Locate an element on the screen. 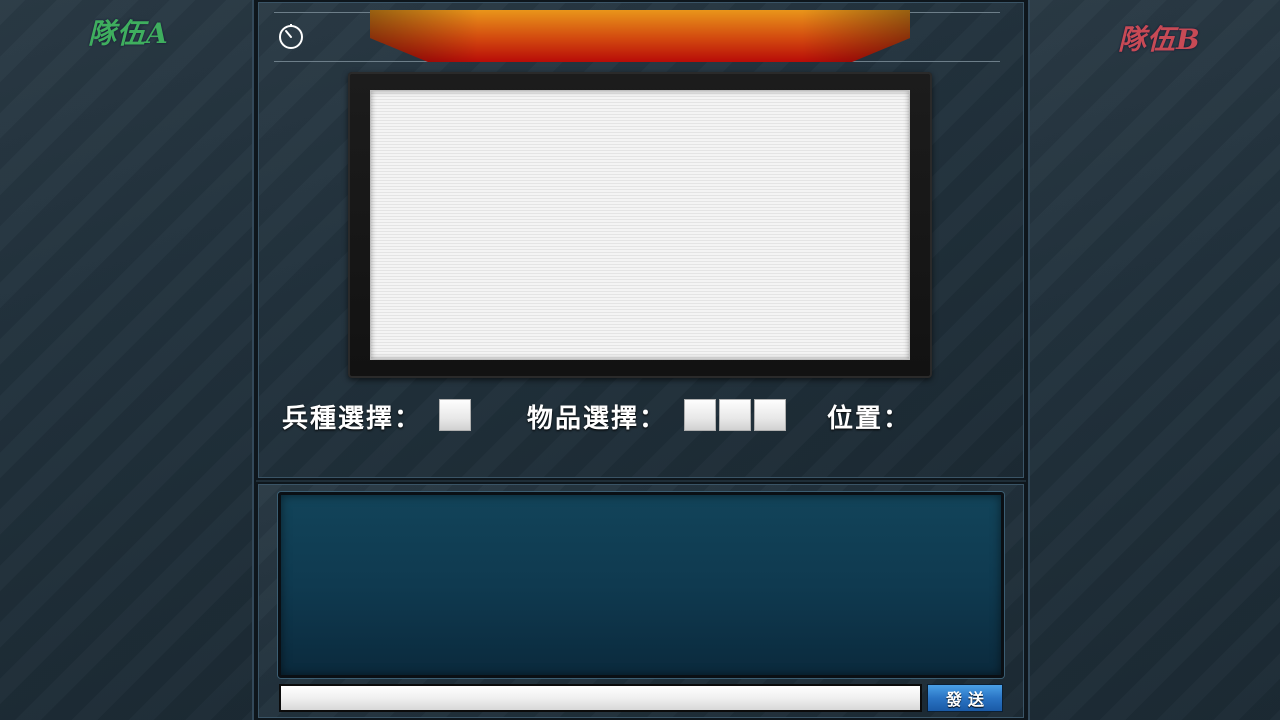 This screenshot has height=720, width=1280. chat-log is located at coordinates (641, 585).